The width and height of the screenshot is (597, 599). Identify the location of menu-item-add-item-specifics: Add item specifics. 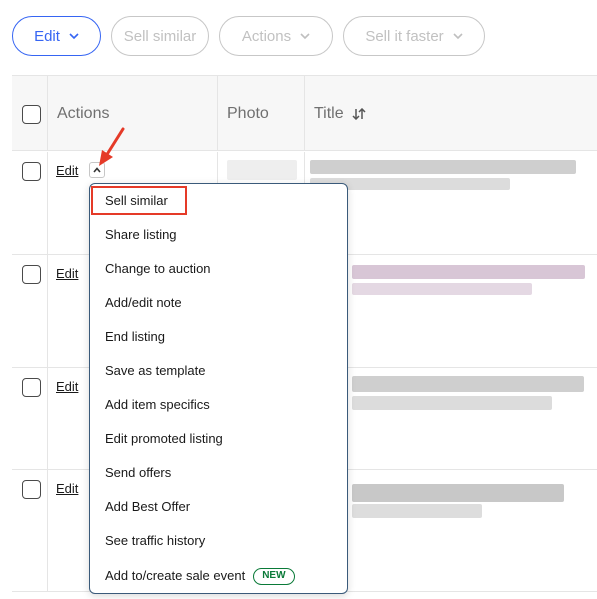
(157, 405).